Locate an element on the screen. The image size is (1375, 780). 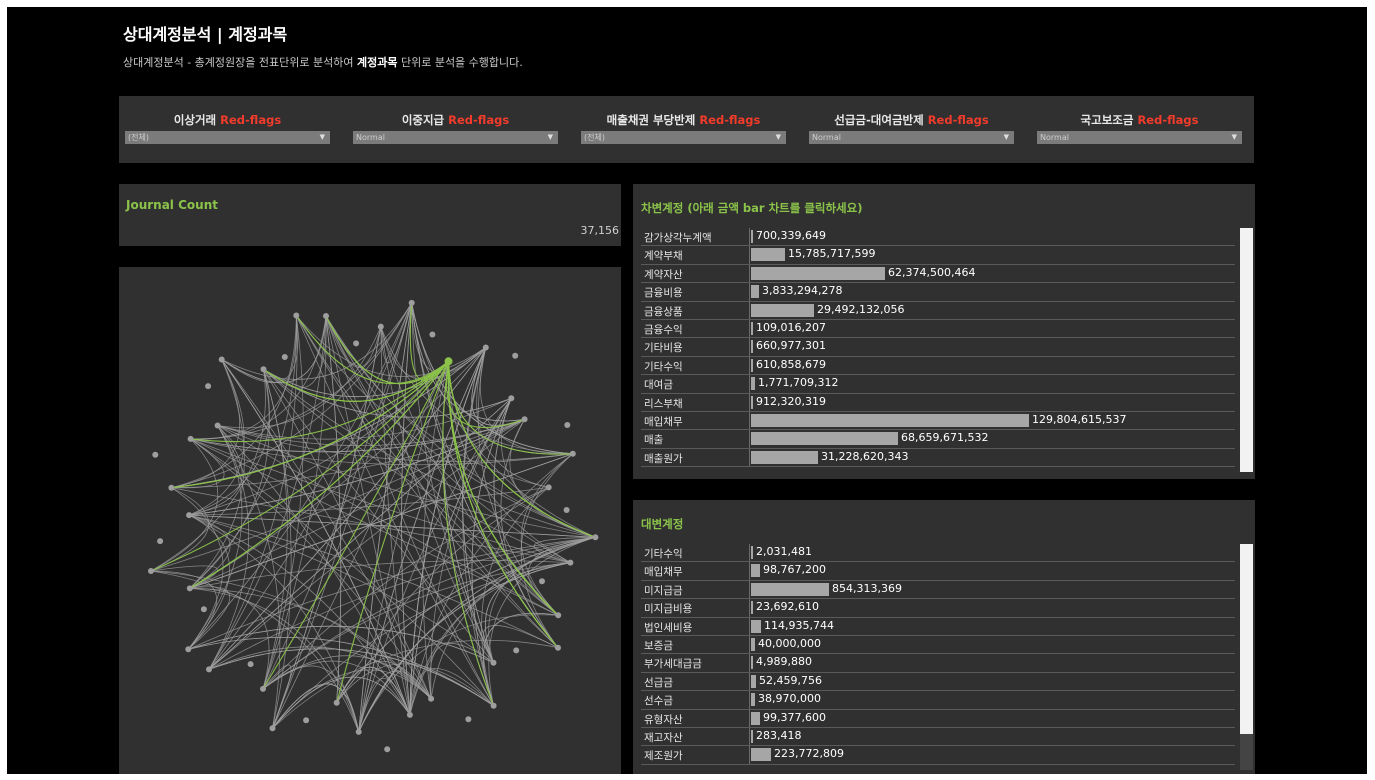
table-row: 제조원가 223,772,809 is located at coordinates (938, 755).